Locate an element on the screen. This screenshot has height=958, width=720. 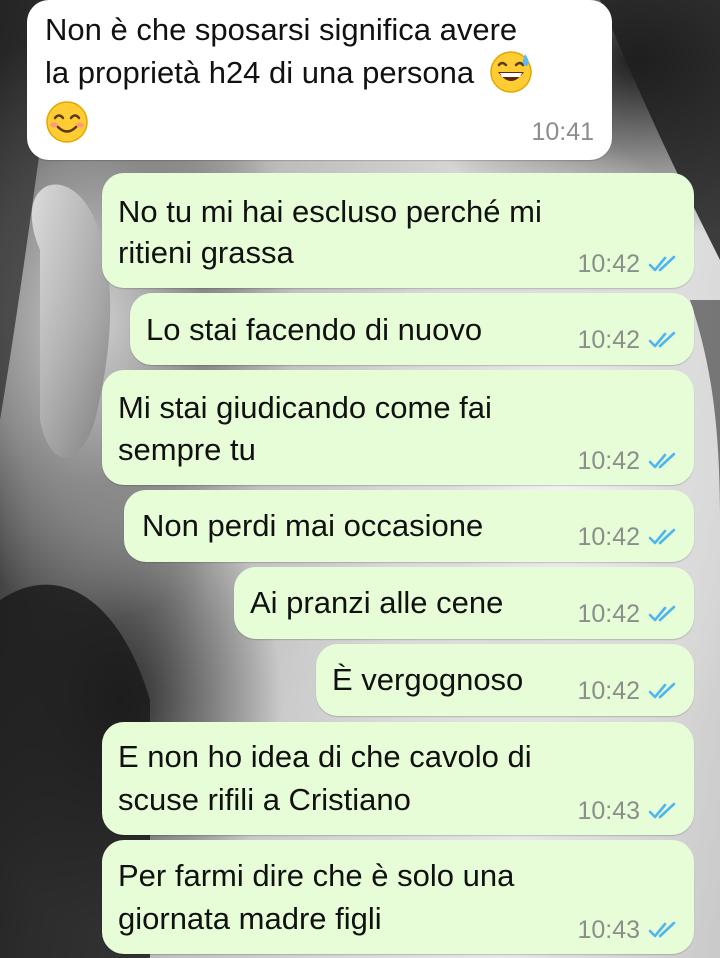
message-text-line: È vergognoso is located at coordinates (428, 679).